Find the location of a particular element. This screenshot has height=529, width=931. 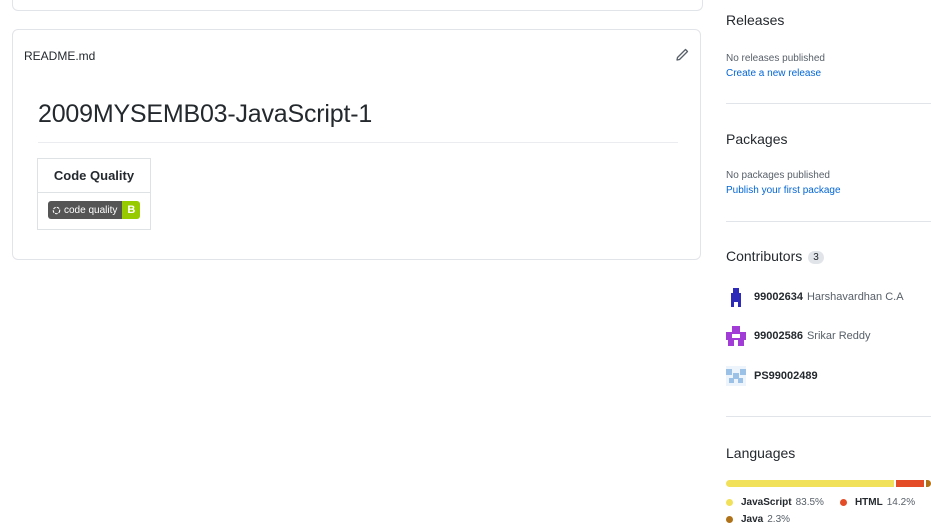

language-item-javascript: JavaScript 83.5% is located at coordinates (775, 502).